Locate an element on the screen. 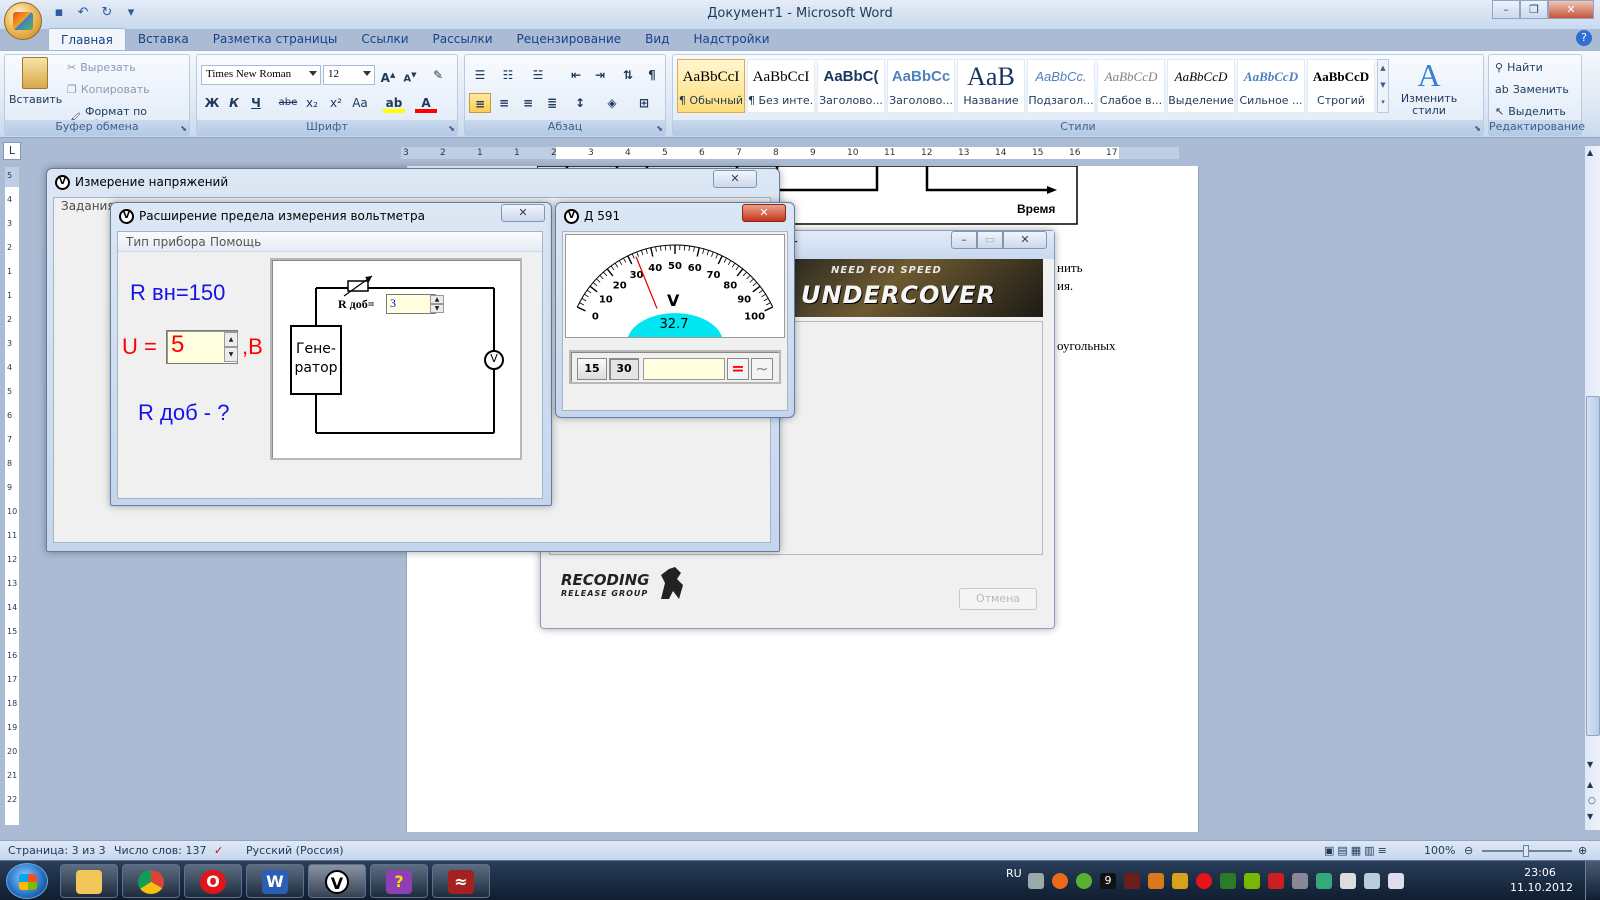  voltage-spin-down: ▼ is located at coordinates (231, 354).